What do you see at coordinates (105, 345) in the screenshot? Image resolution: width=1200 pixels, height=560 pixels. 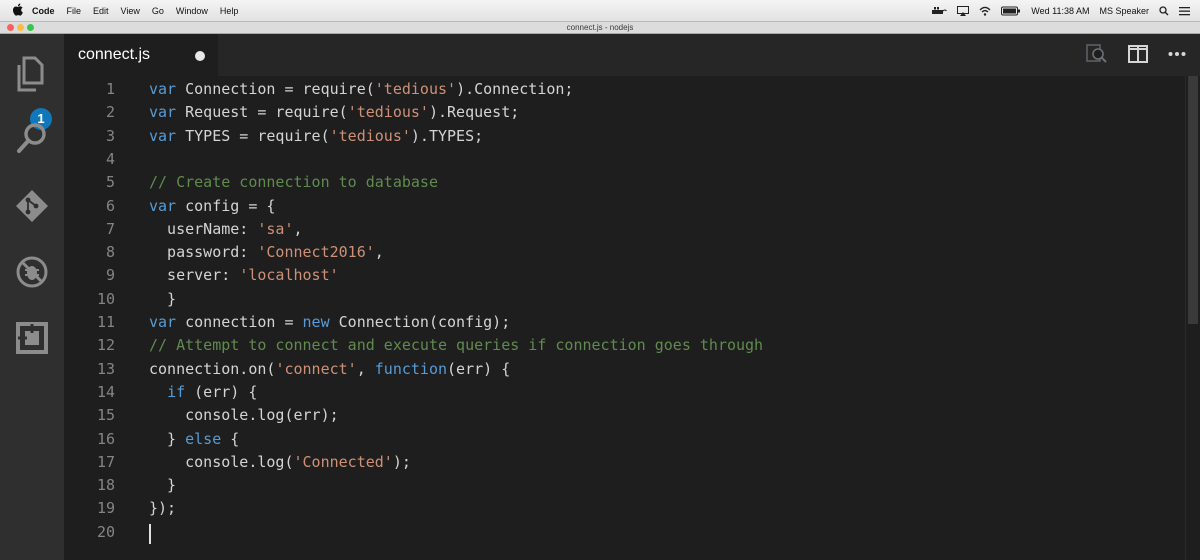 I see `line-number: 12` at bounding box center [105, 345].